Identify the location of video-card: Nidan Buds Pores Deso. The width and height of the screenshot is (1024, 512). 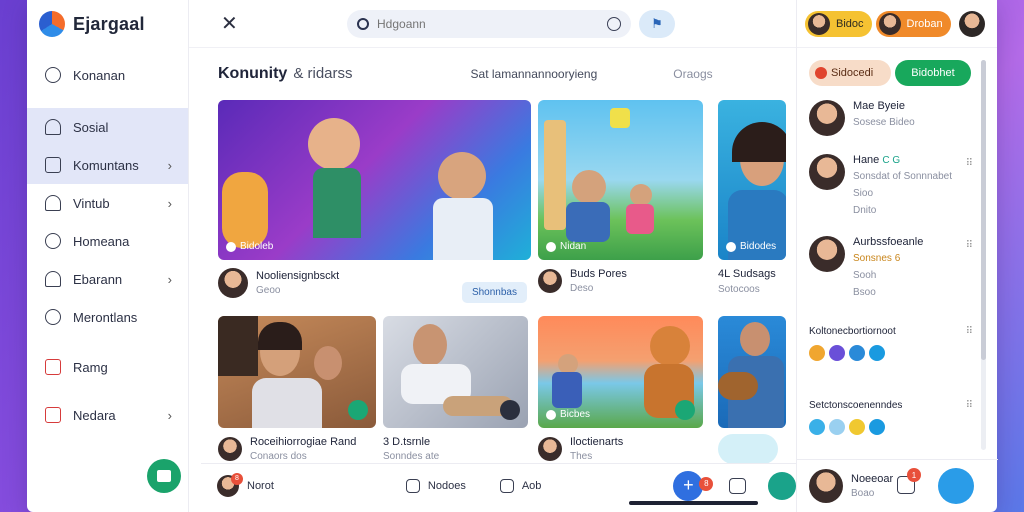
(620, 197).